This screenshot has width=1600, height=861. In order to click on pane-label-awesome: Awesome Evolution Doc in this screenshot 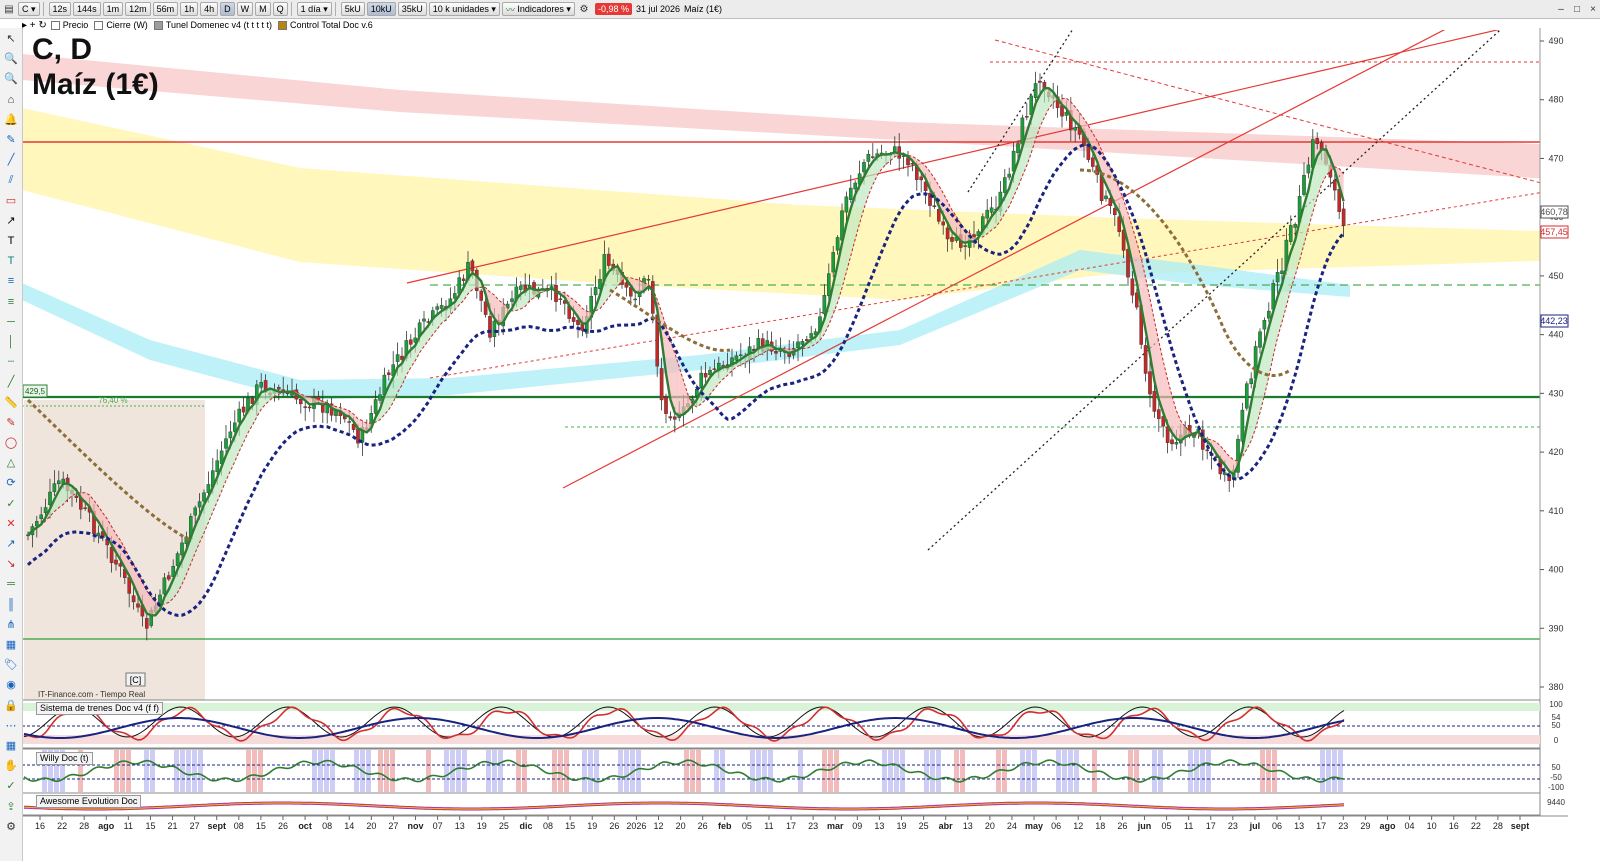, I will do `click(89, 801)`.